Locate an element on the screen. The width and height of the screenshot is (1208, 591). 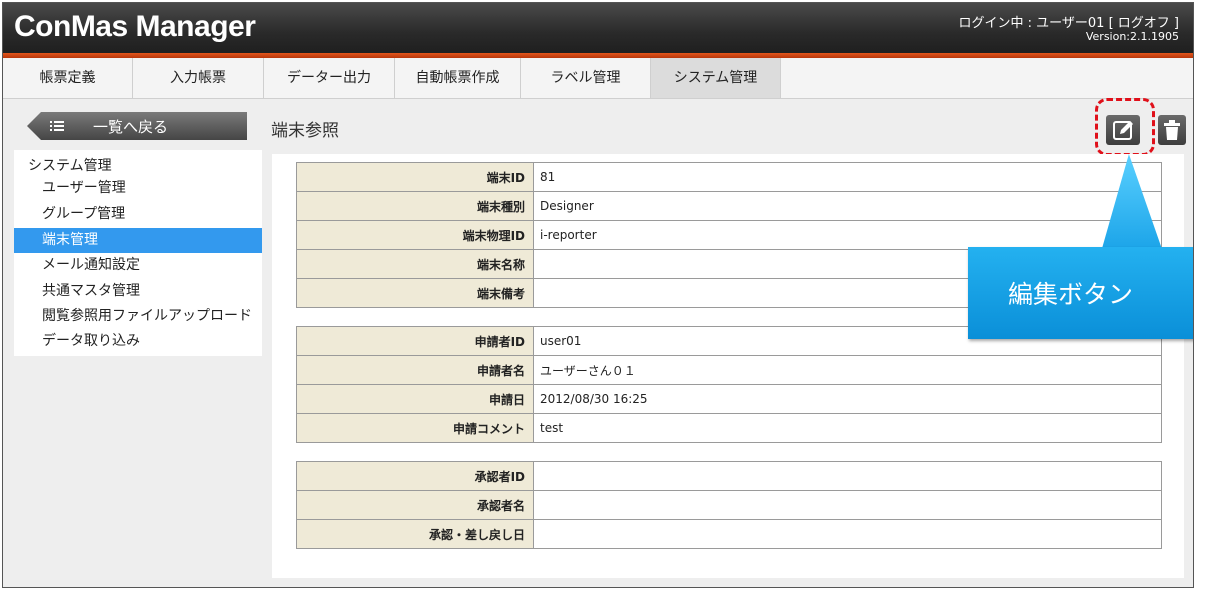
back-button-label: 一覧へ戻る is located at coordinates (131, 127).